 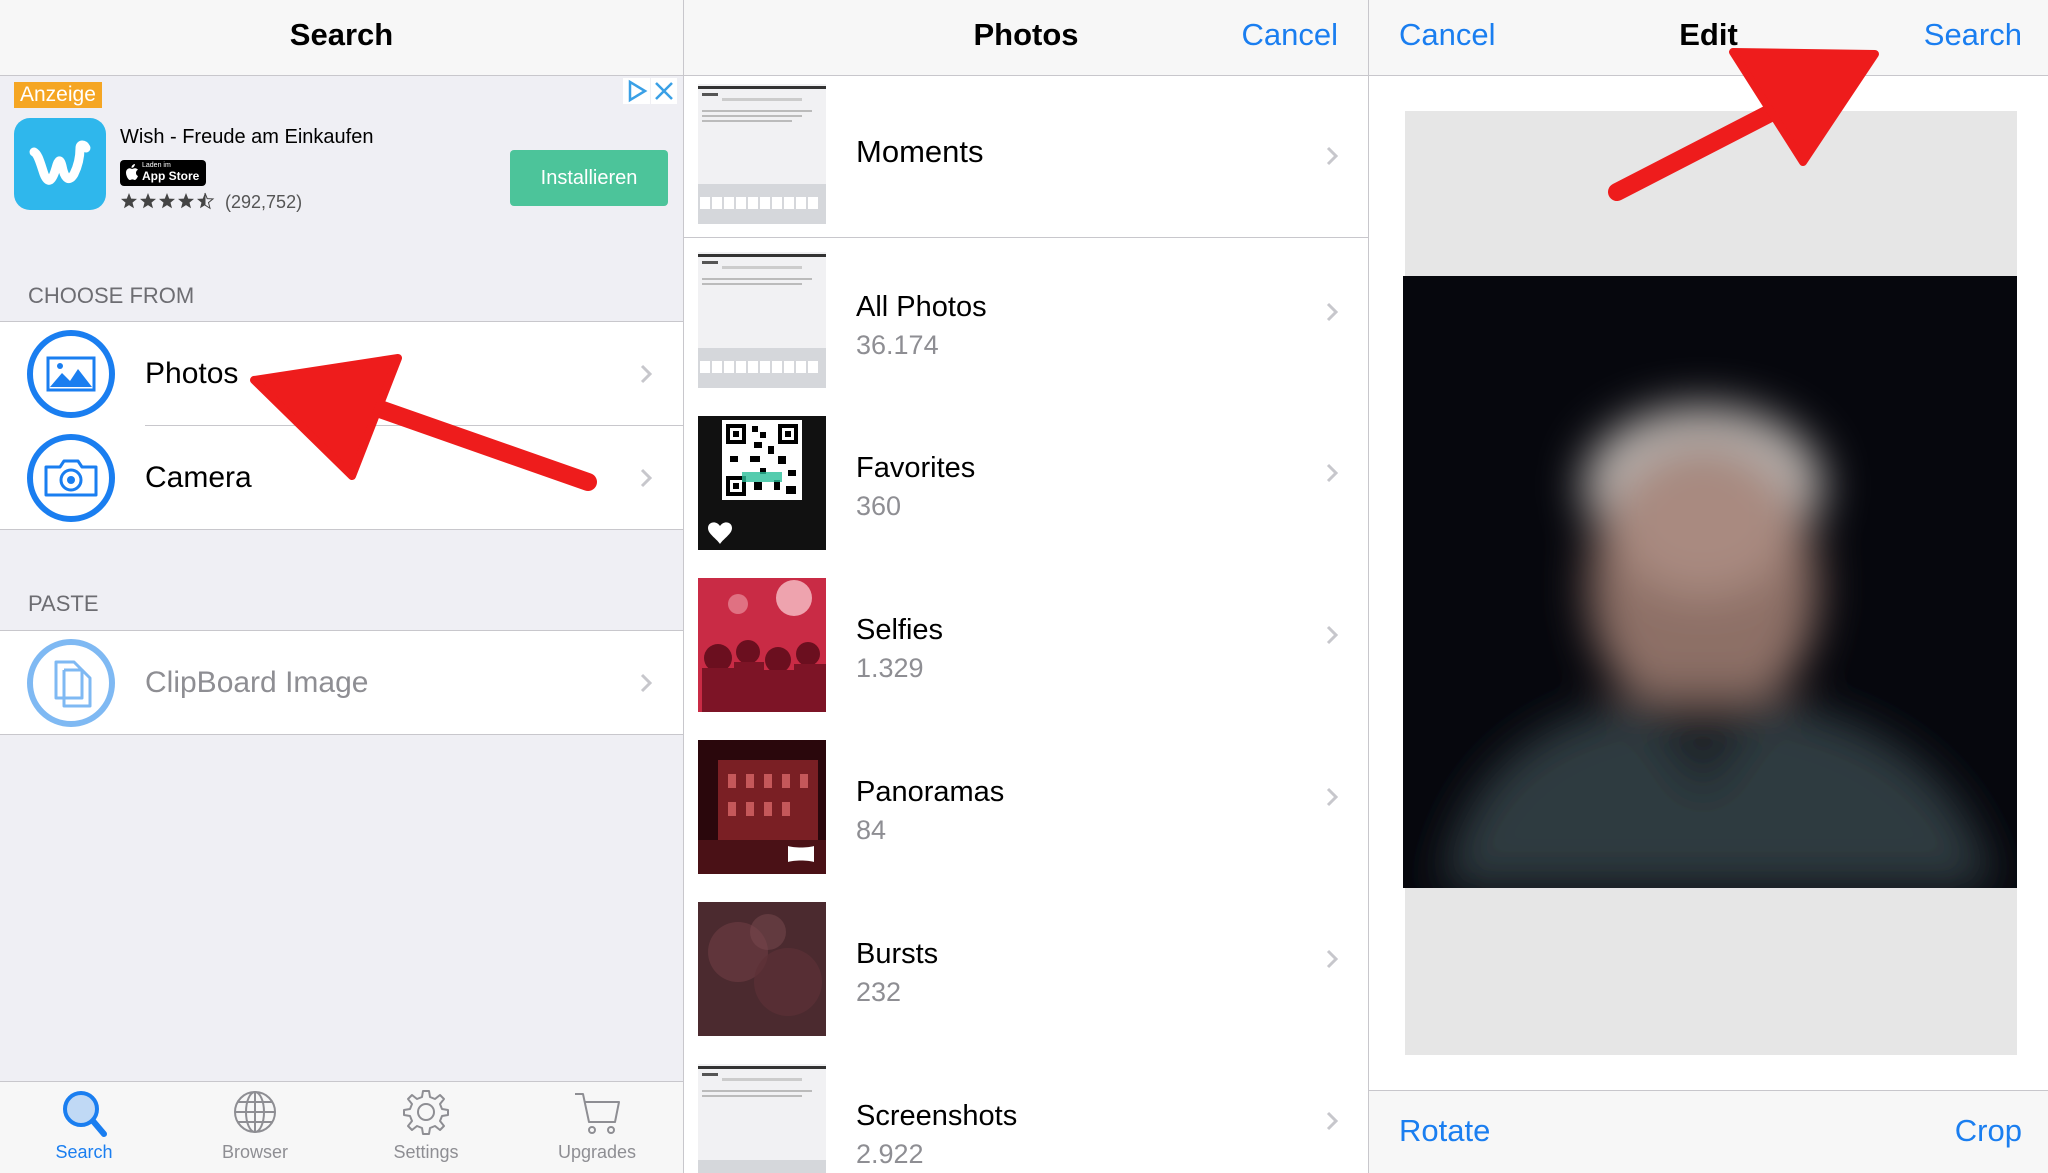 I want to click on search-icon, so click(x=85, y=1114).